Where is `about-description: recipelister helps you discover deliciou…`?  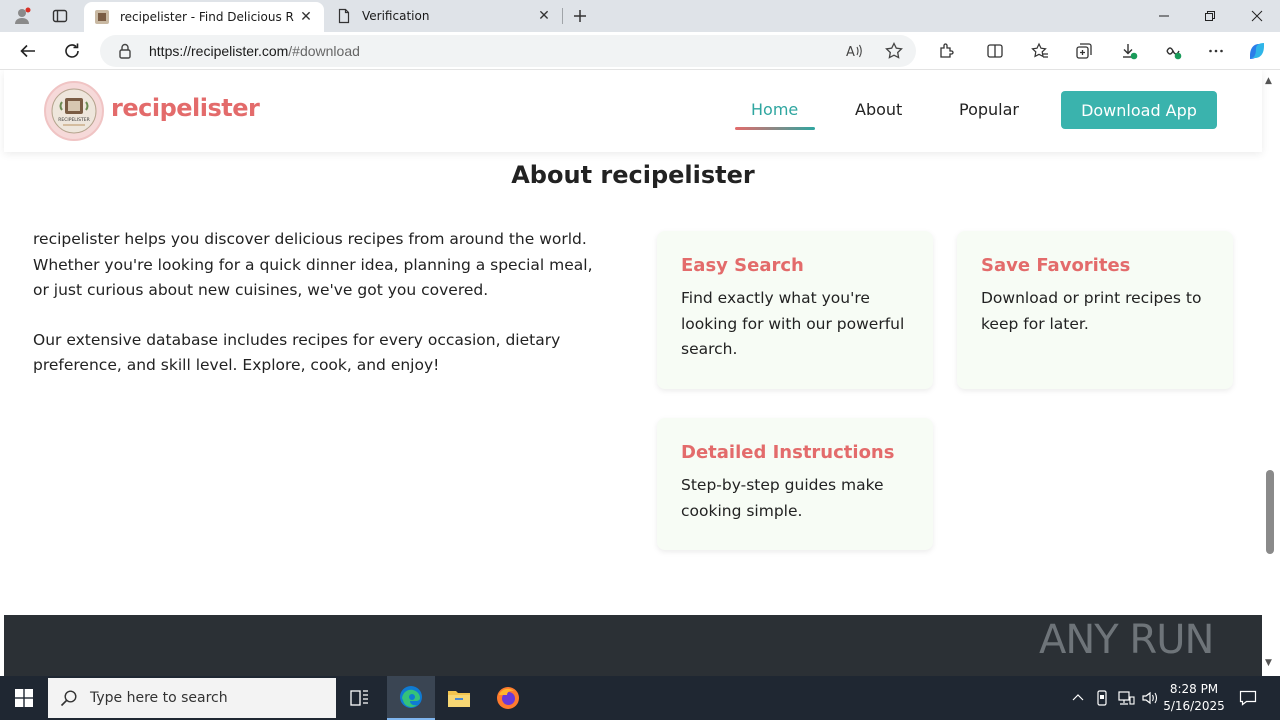
about-description: recipelister helps you discover deliciou… is located at coordinates (323, 303).